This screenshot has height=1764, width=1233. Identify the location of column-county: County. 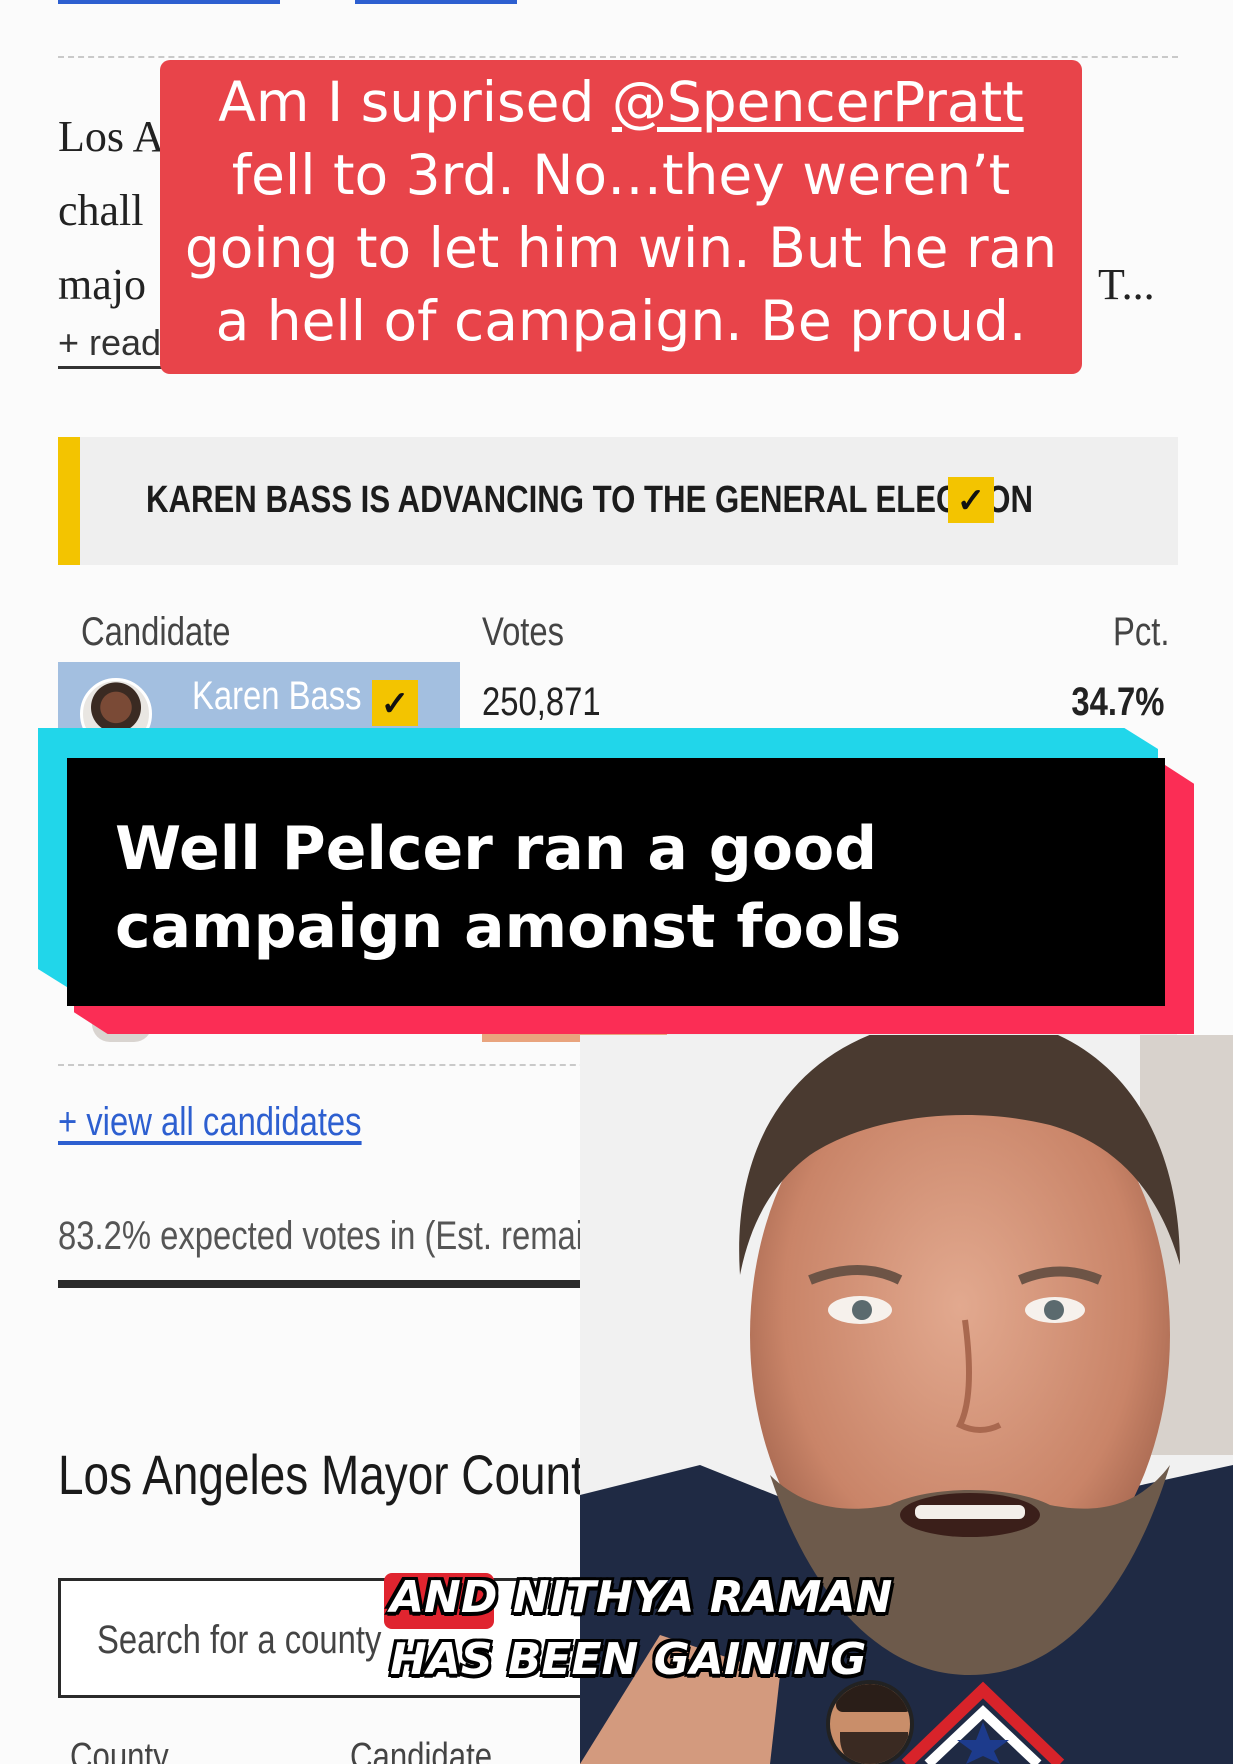
(119, 1750).